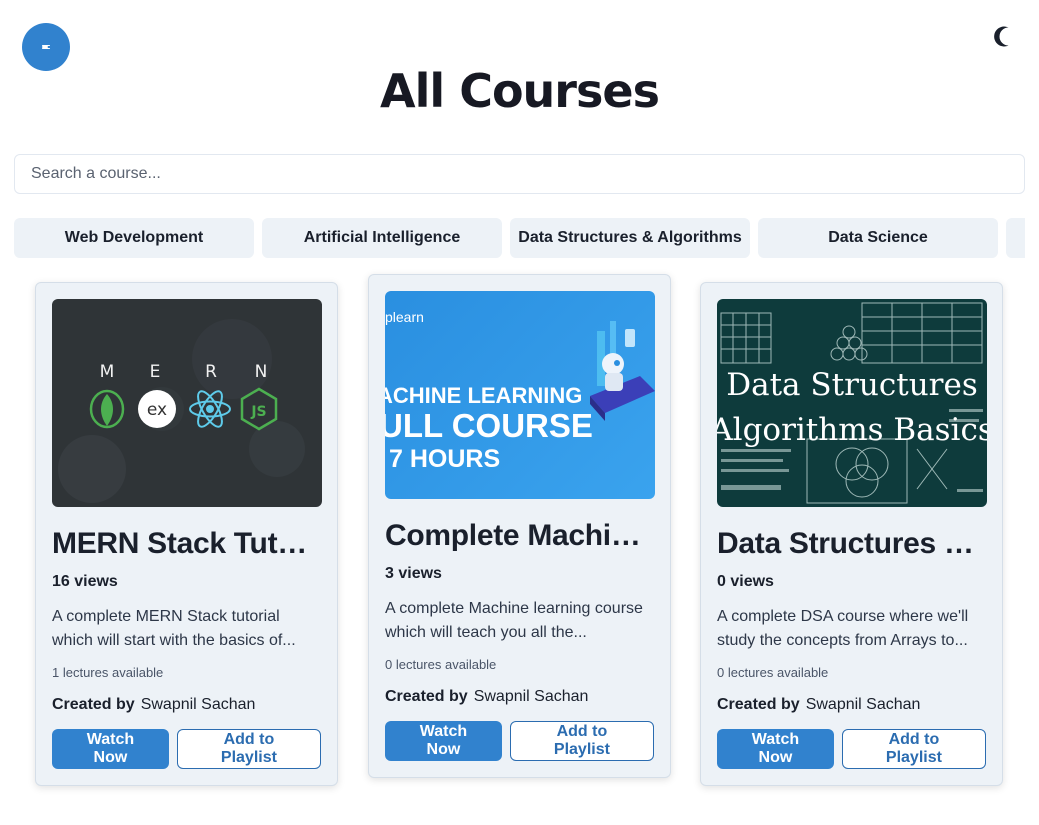 This screenshot has width=1039, height=825. I want to click on menu-lines-icon, so click(46, 47).